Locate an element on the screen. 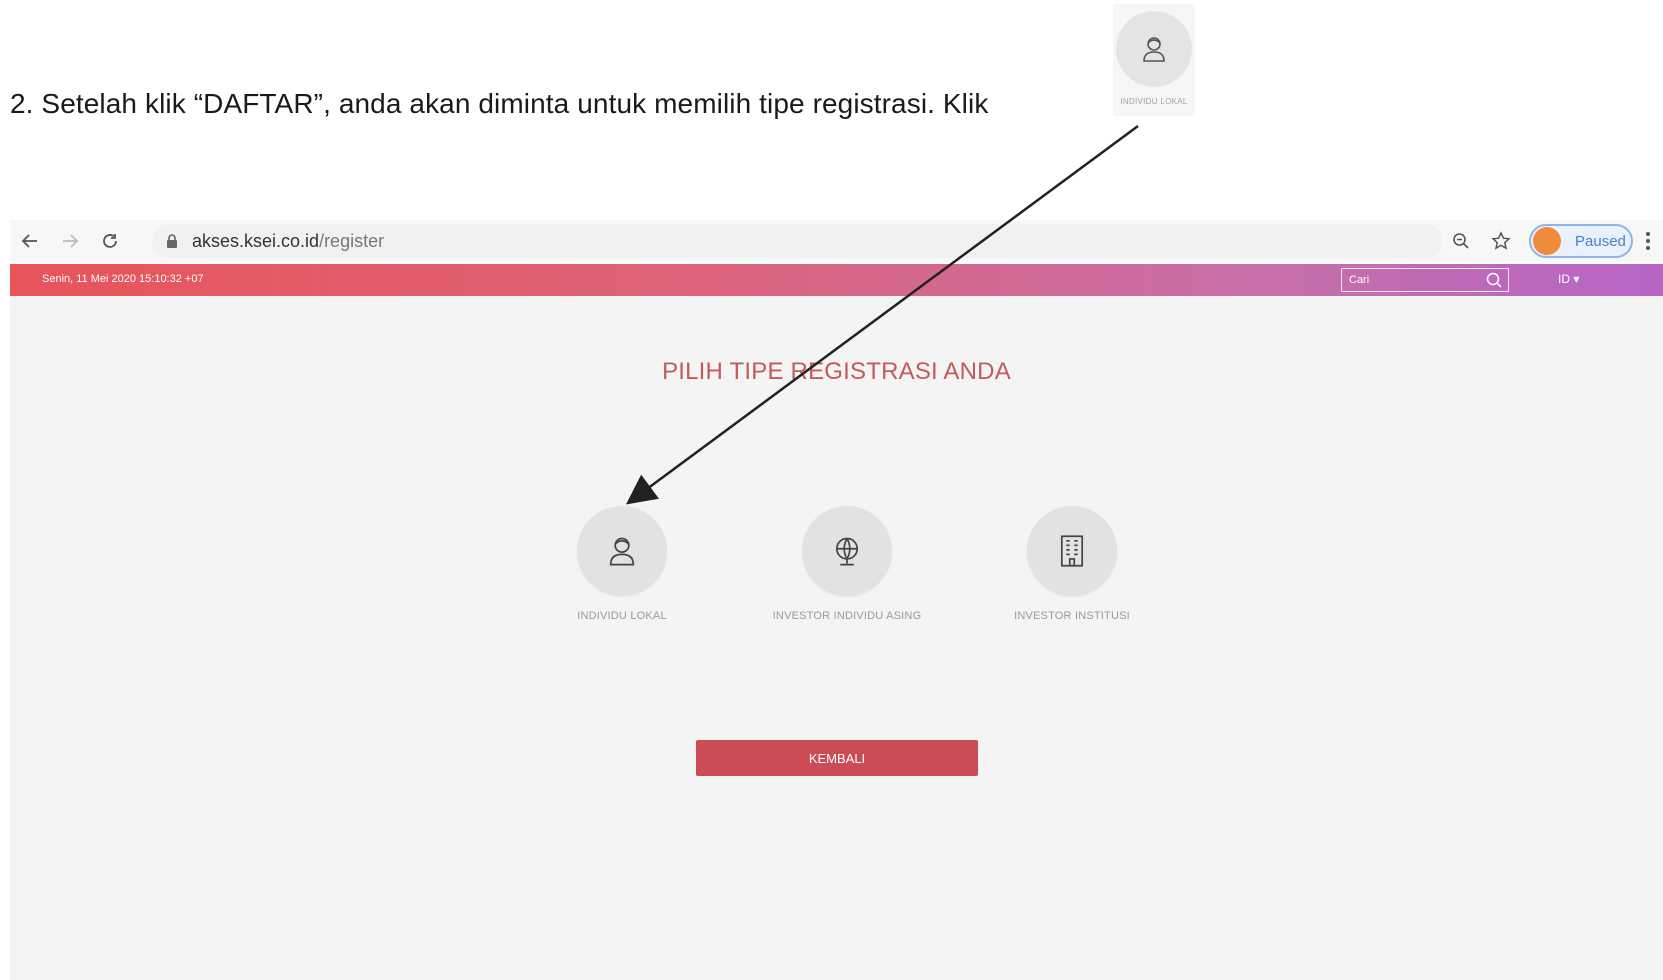  address-bar: akses.ksei.co.id/register is located at coordinates (797, 241).